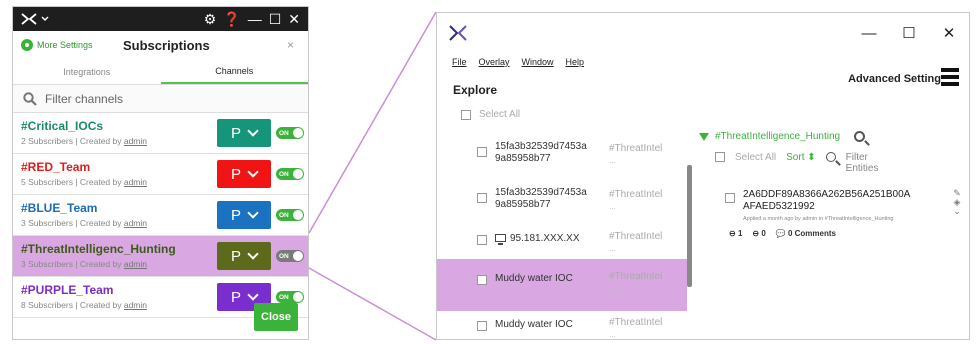 The image size is (976, 344). What do you see at coordinates (500, 240) in the screenshot?
I see `monitor-icon` at bounding box center [500, 240].